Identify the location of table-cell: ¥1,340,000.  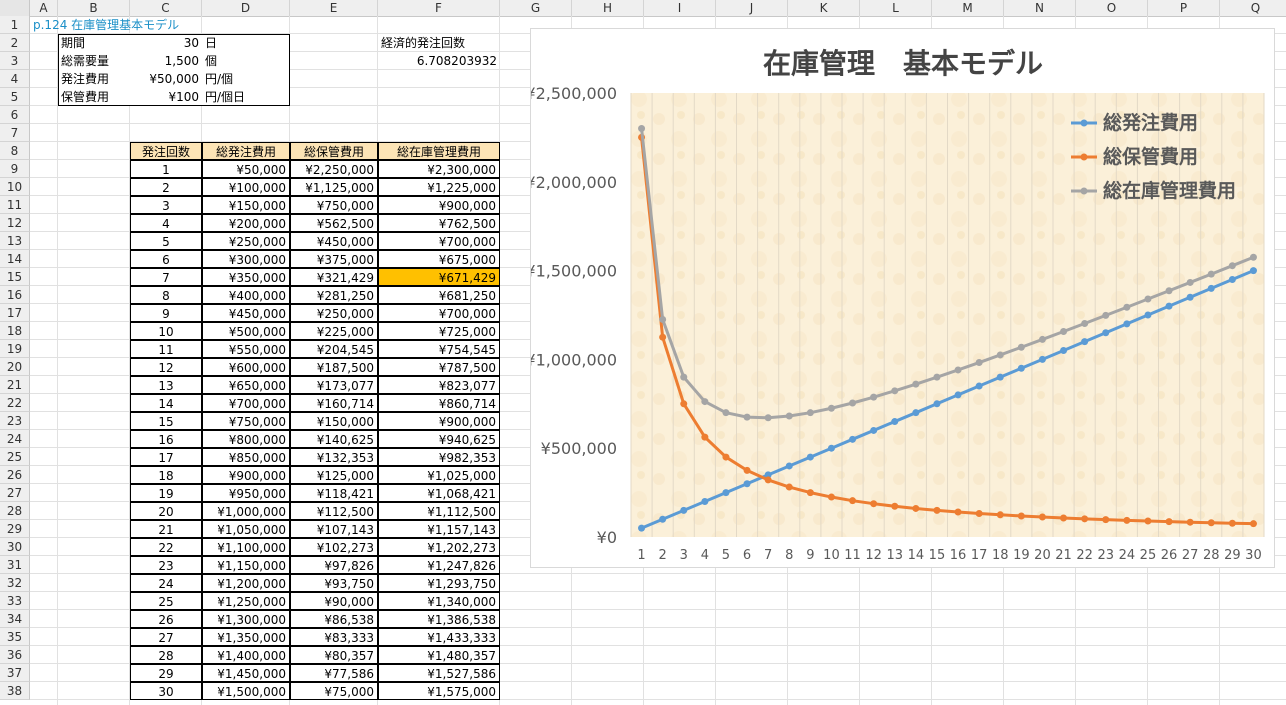
(439, 601).